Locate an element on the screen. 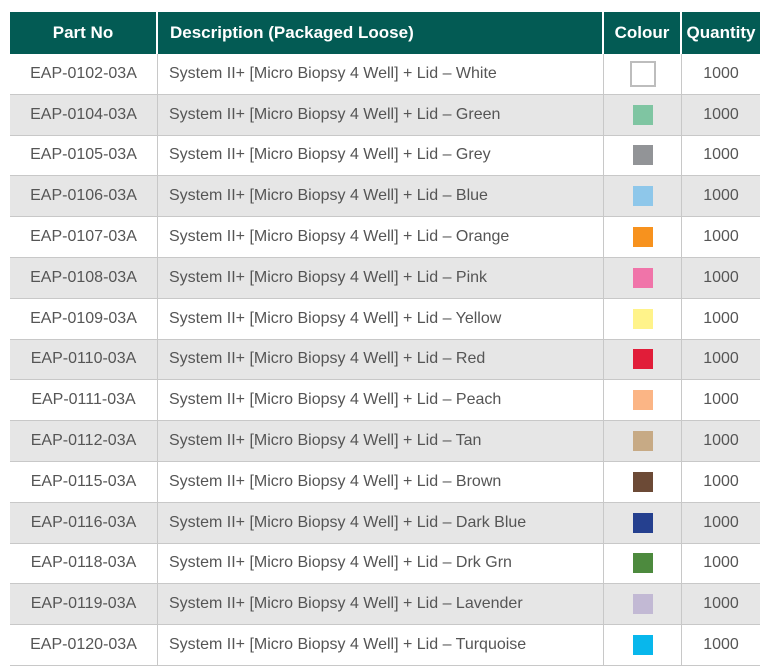 The image size is (760, 666). cell-part-no: EAP-0104-03A is located at coordinates (84, 114).